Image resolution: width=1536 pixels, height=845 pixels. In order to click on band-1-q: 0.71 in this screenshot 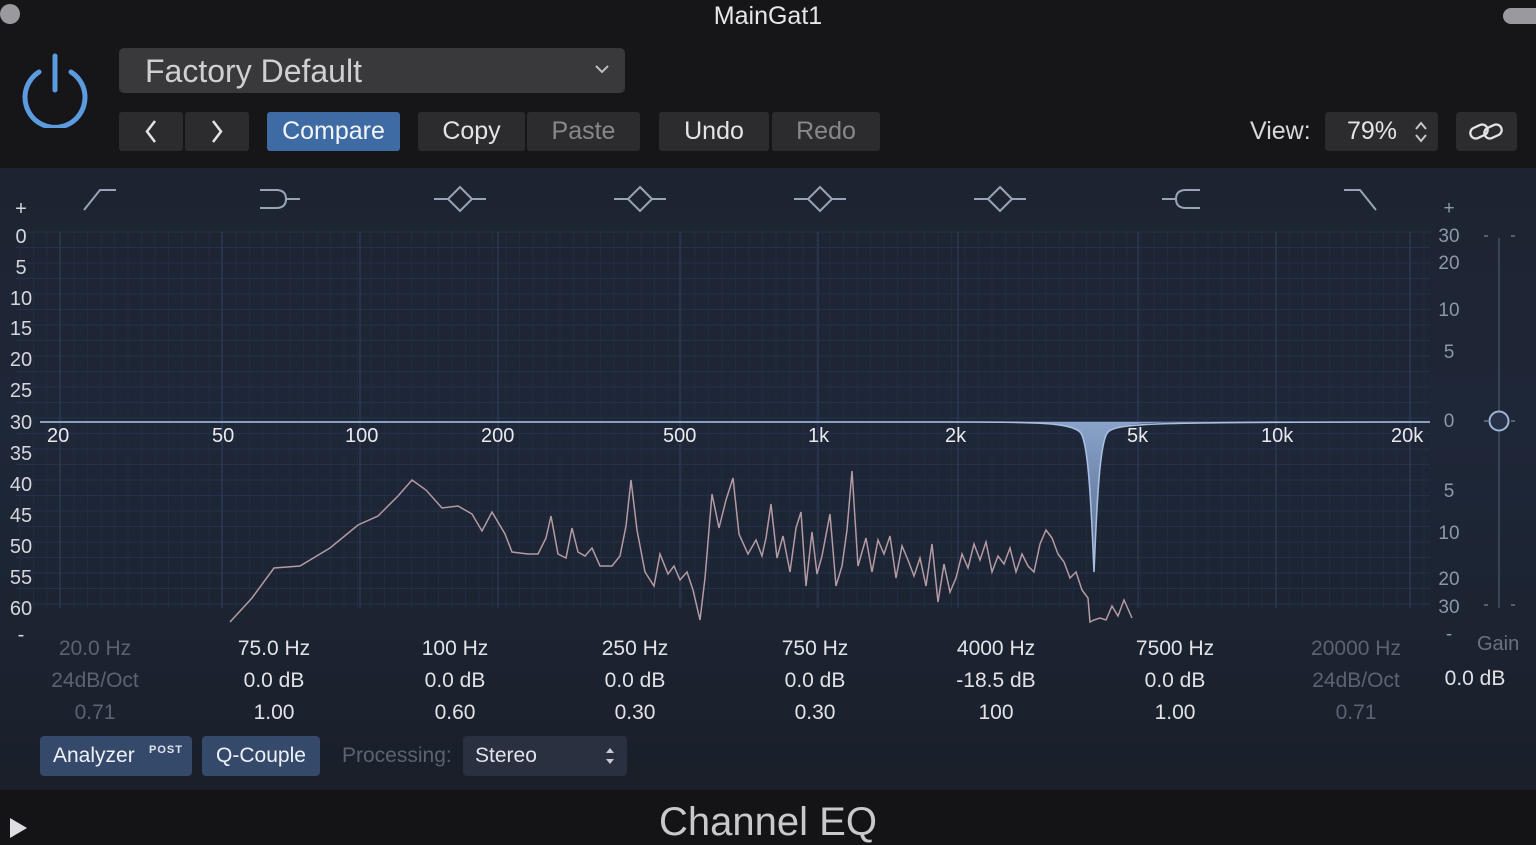, I will do `click(95, 713)`.